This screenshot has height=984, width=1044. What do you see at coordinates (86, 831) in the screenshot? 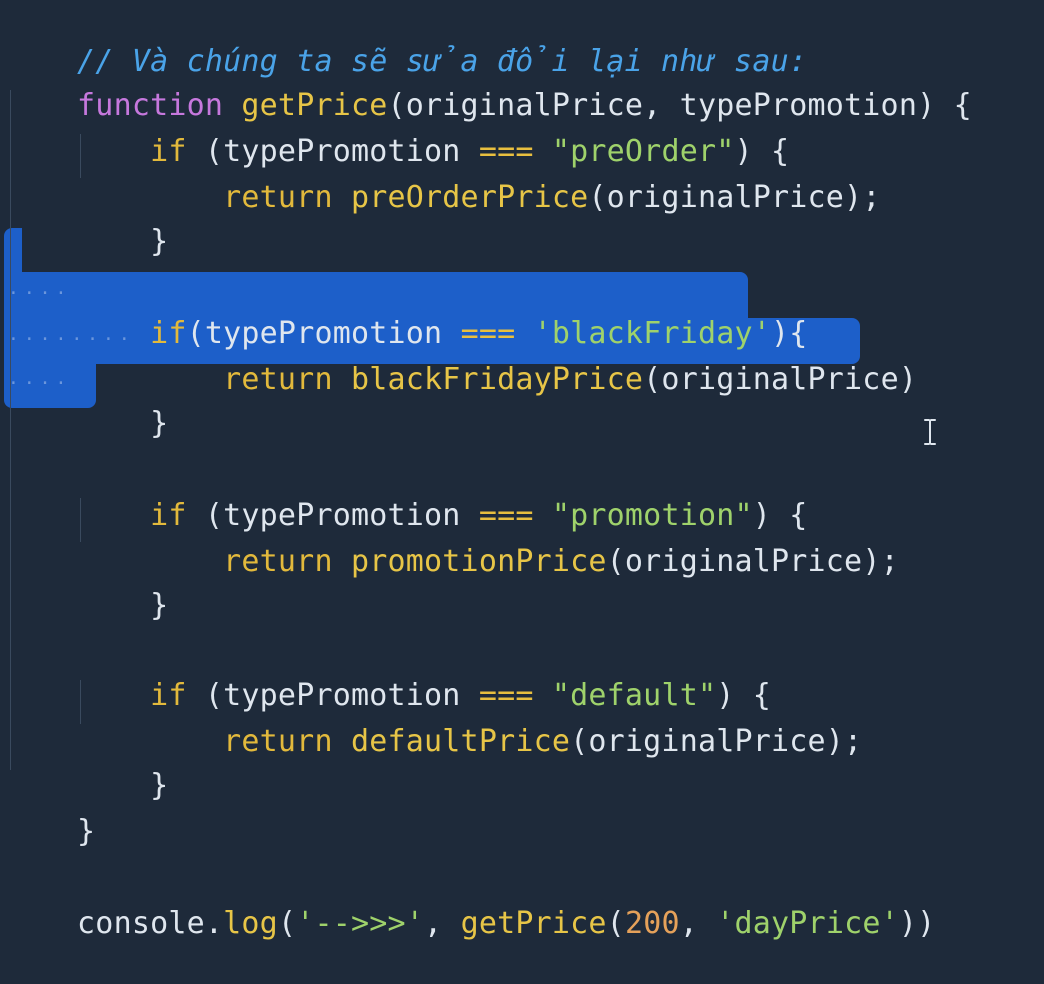
I see `function-close-brace: }` at bounding box center [86, 831].